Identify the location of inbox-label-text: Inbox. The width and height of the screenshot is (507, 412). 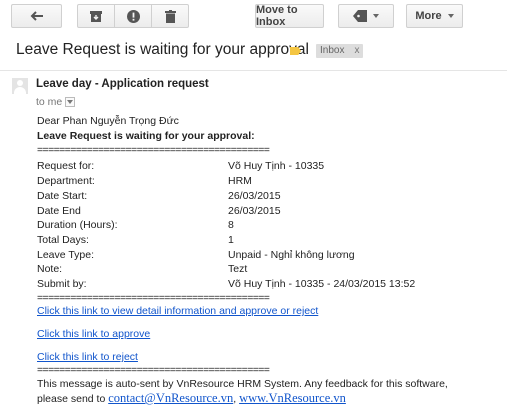
(332, 50).